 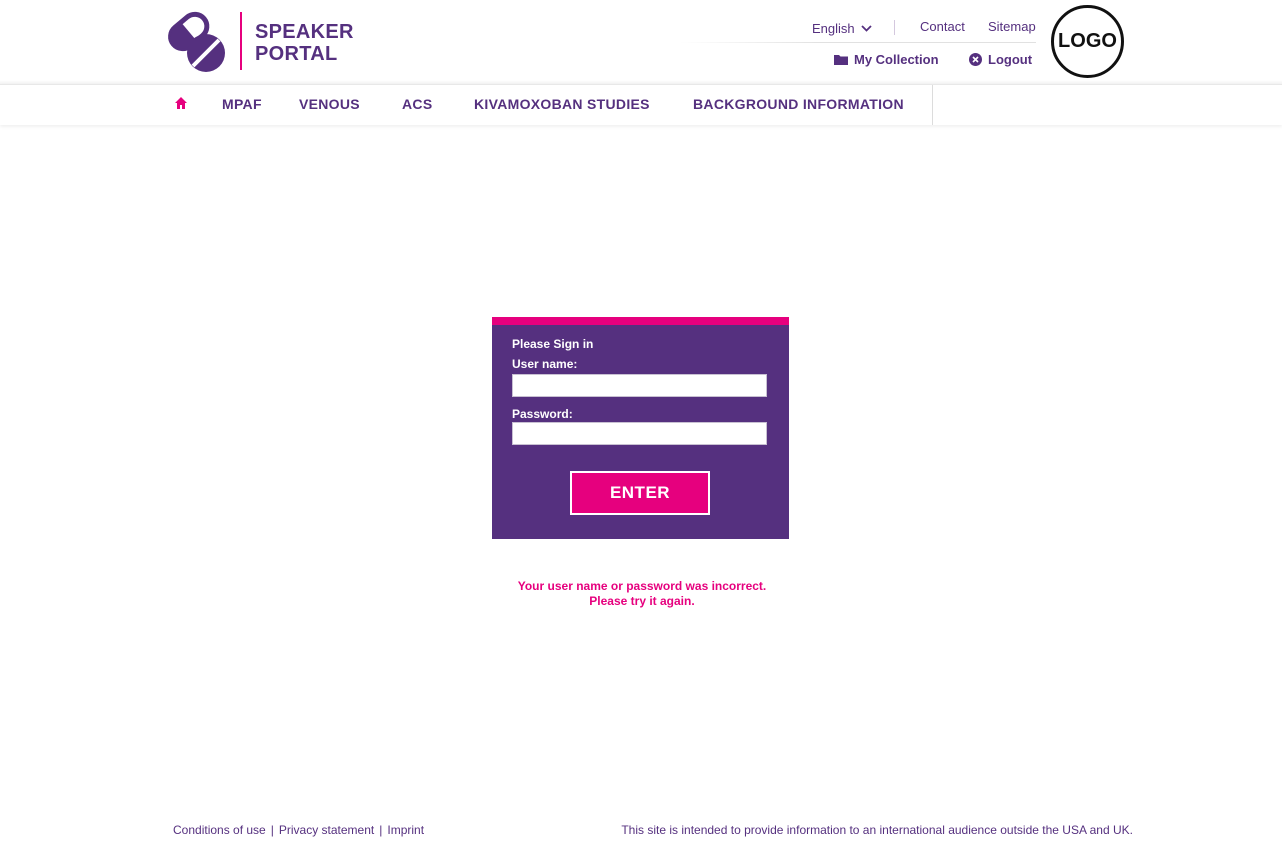 What do you see at coordinates (841, 59) in the screenshot?
I see `folder-icon` at bounding box center [841, 59].